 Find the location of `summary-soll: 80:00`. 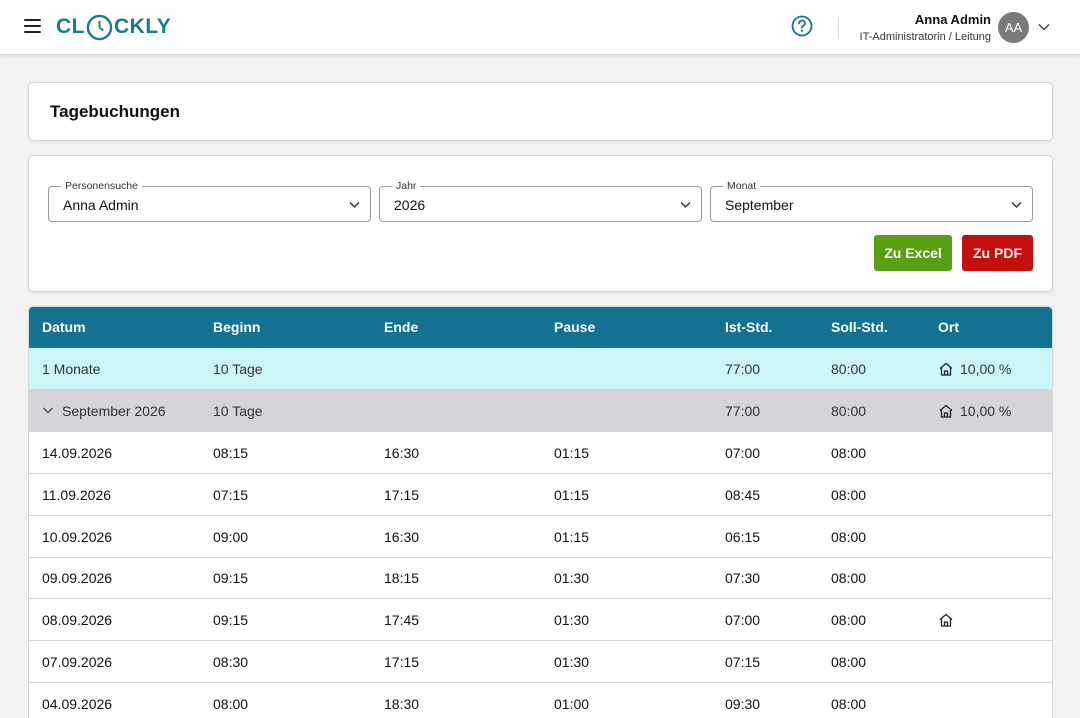

summary-soll: 80:00 is located at coordinates (849, 369).